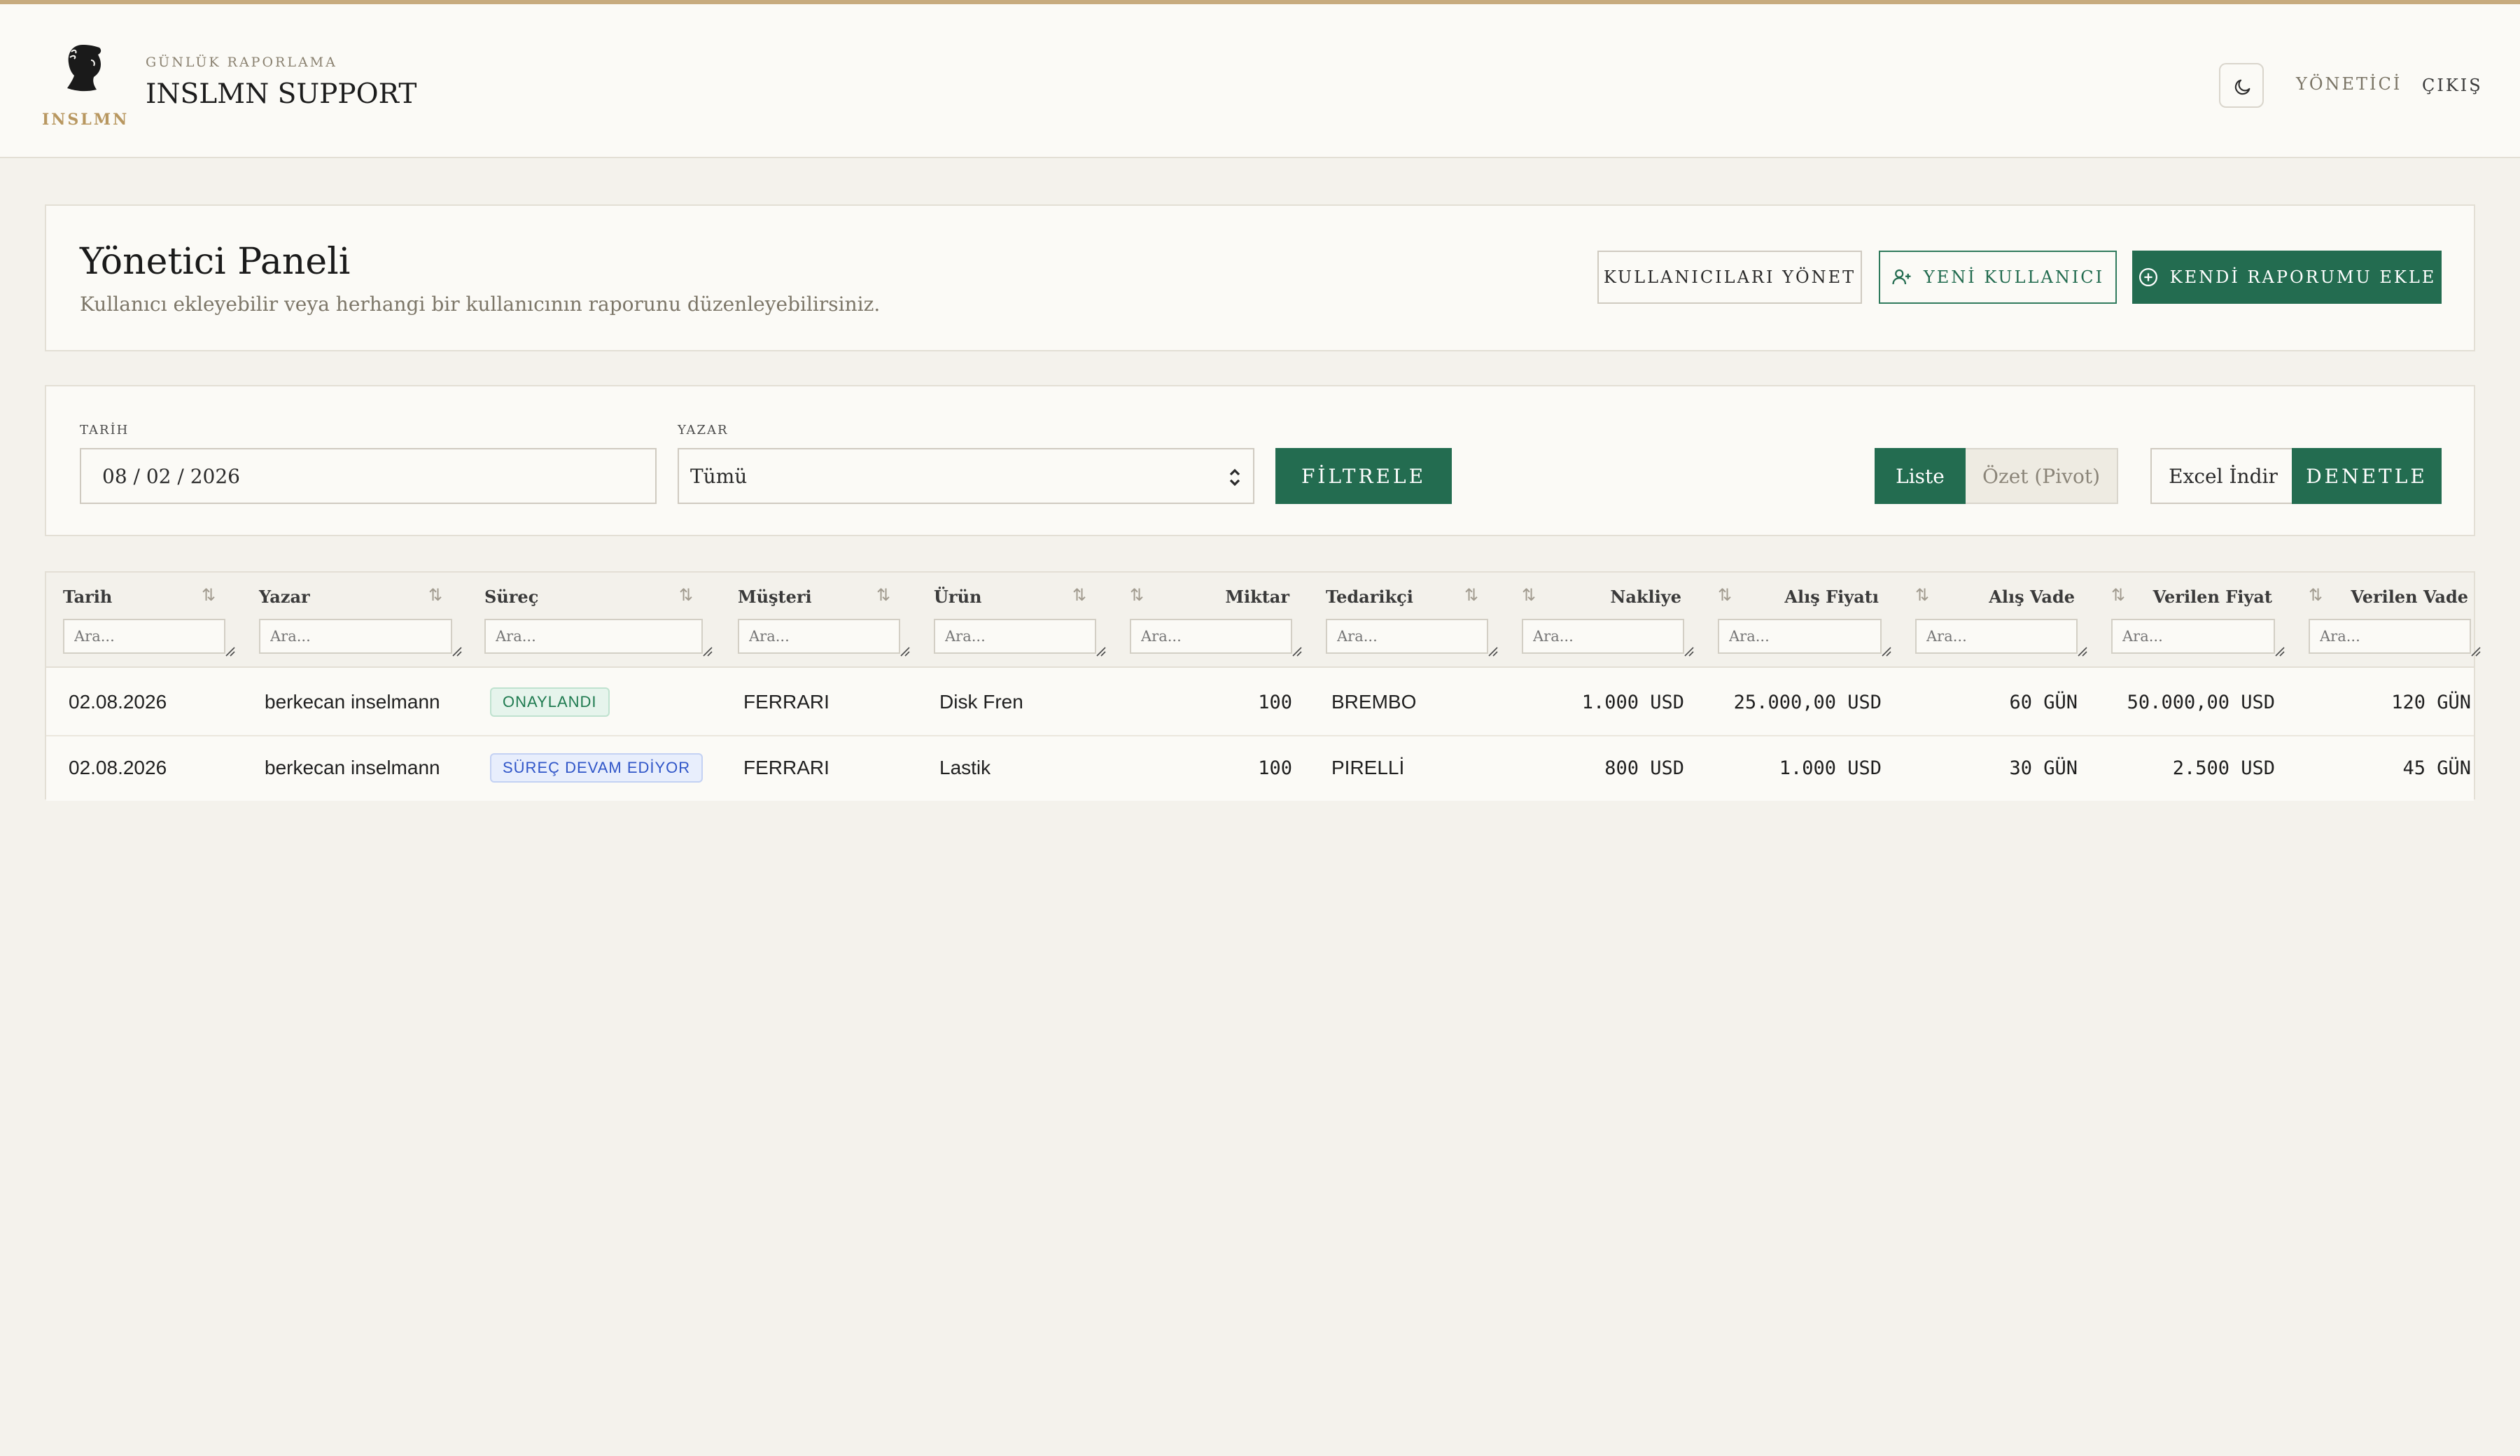 The width and height of the screenshot is (2520, 1456). What do you see at coordinates (86, 87) in the screenshot?
I see `brand-logo: INSLMN` at bounding box center [86, 87].